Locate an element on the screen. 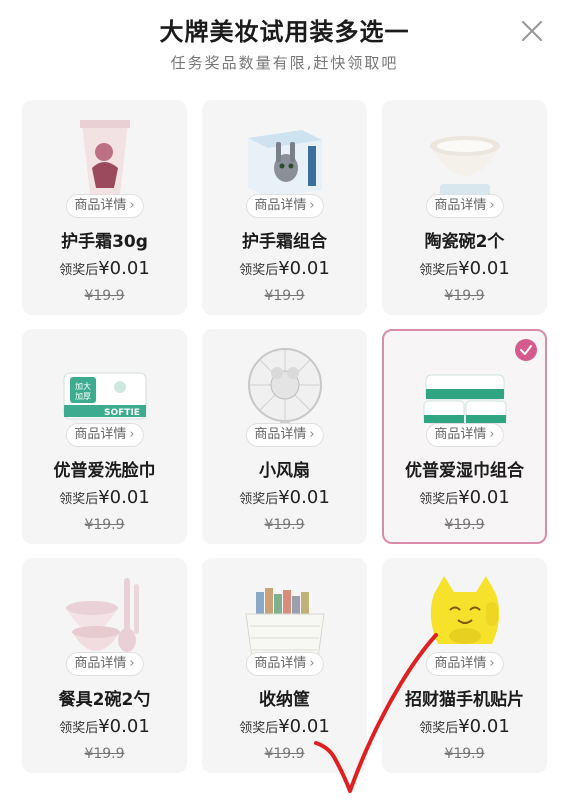 This screenshot has width=569, height=800. product-card-selected: 商品详情 › 优普爱湿巾组合 领奖后¥0.01 ¥19.9 is located at coordinates (464, 436).